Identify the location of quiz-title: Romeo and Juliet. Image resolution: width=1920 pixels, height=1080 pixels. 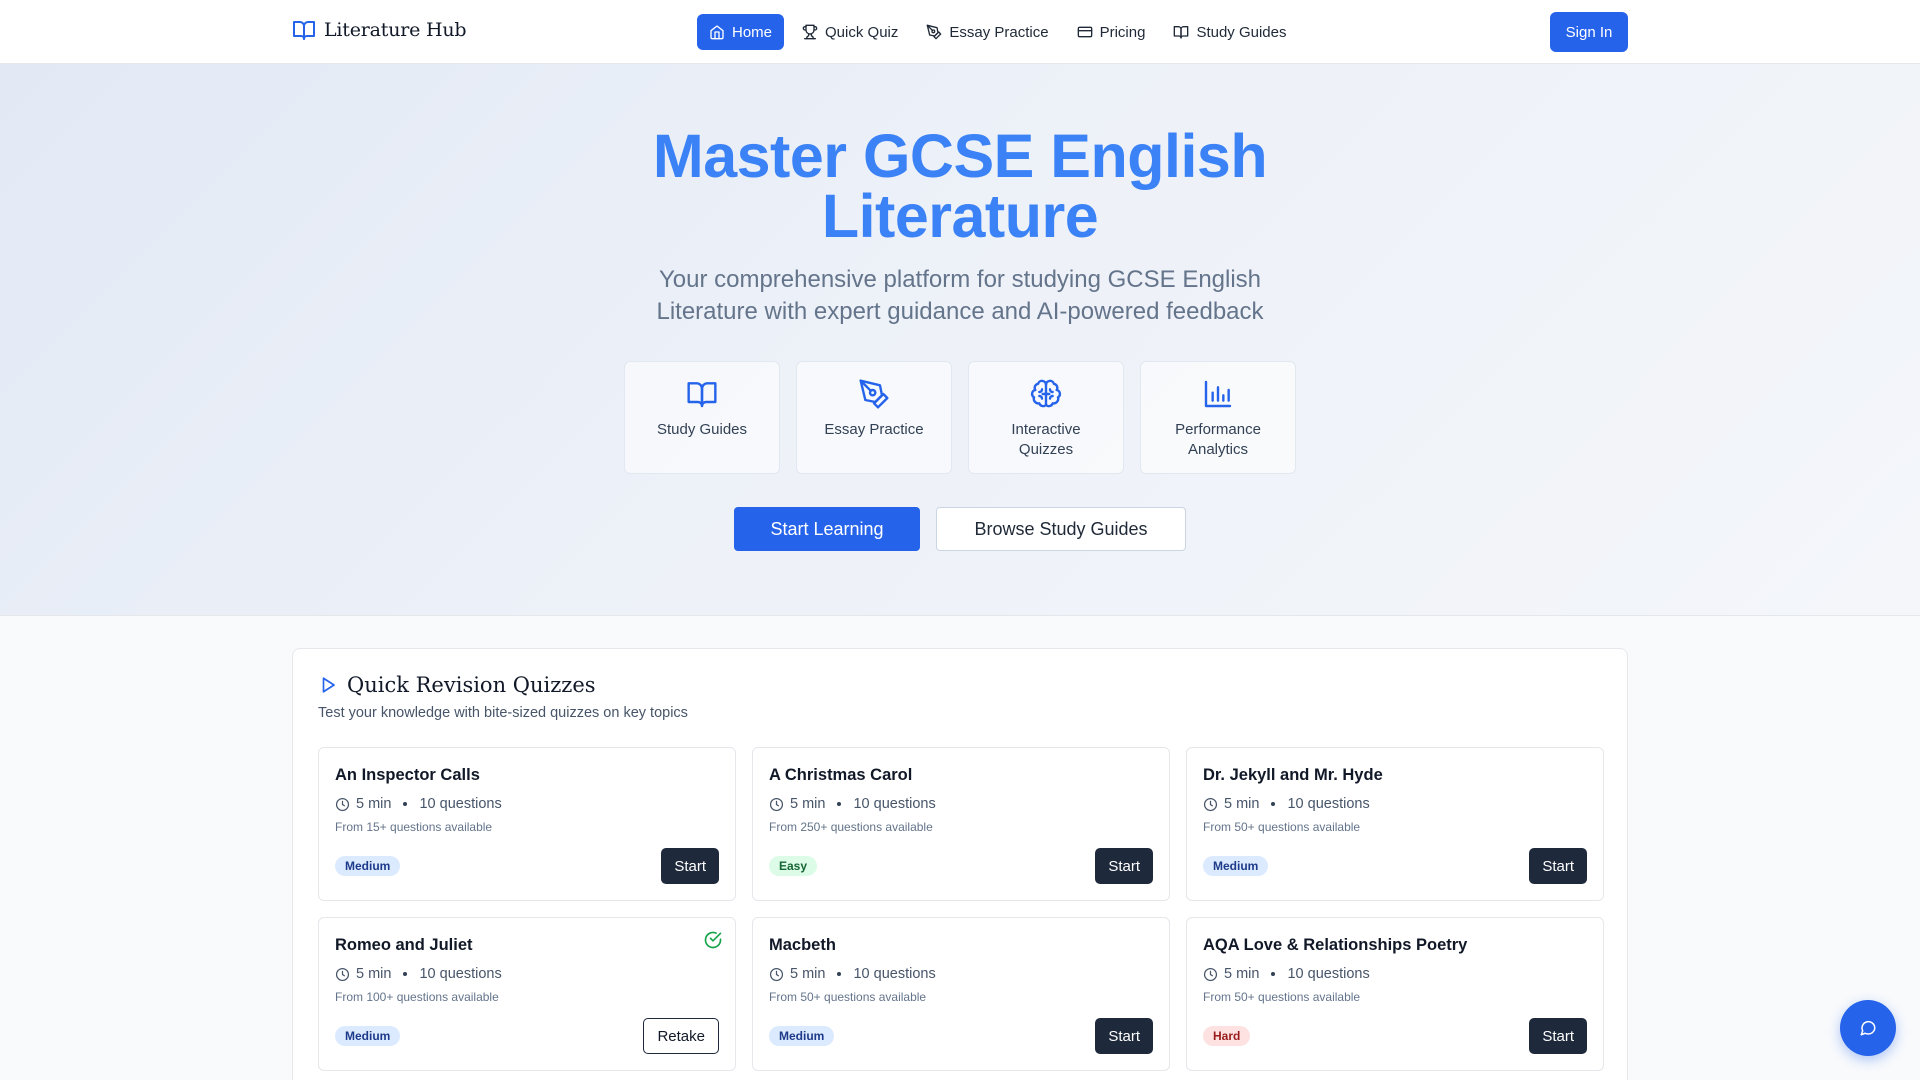
(404, 945).